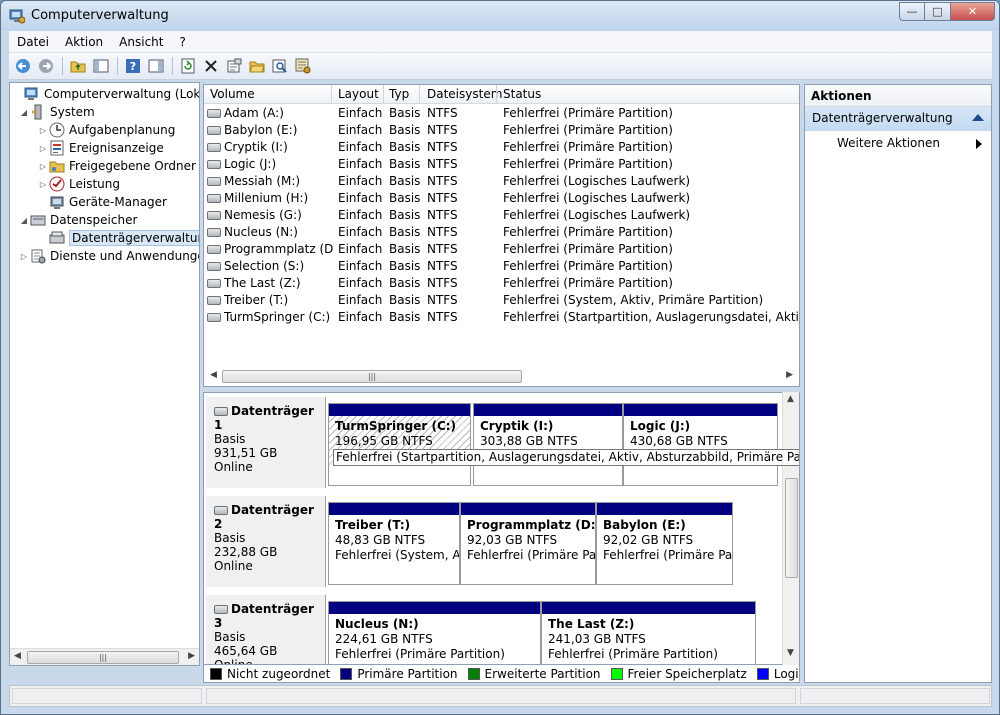 The width and height of the screenshot is (1000, 715). I want to click on title-bar: Computerverwaltung — □ ✕, so click(500, 16).